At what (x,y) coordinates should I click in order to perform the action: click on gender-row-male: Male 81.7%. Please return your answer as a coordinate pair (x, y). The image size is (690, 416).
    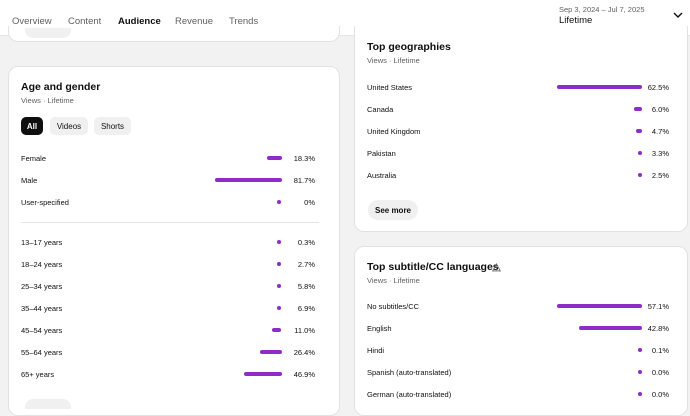
    Looking at the image, I should click on (168, 180).